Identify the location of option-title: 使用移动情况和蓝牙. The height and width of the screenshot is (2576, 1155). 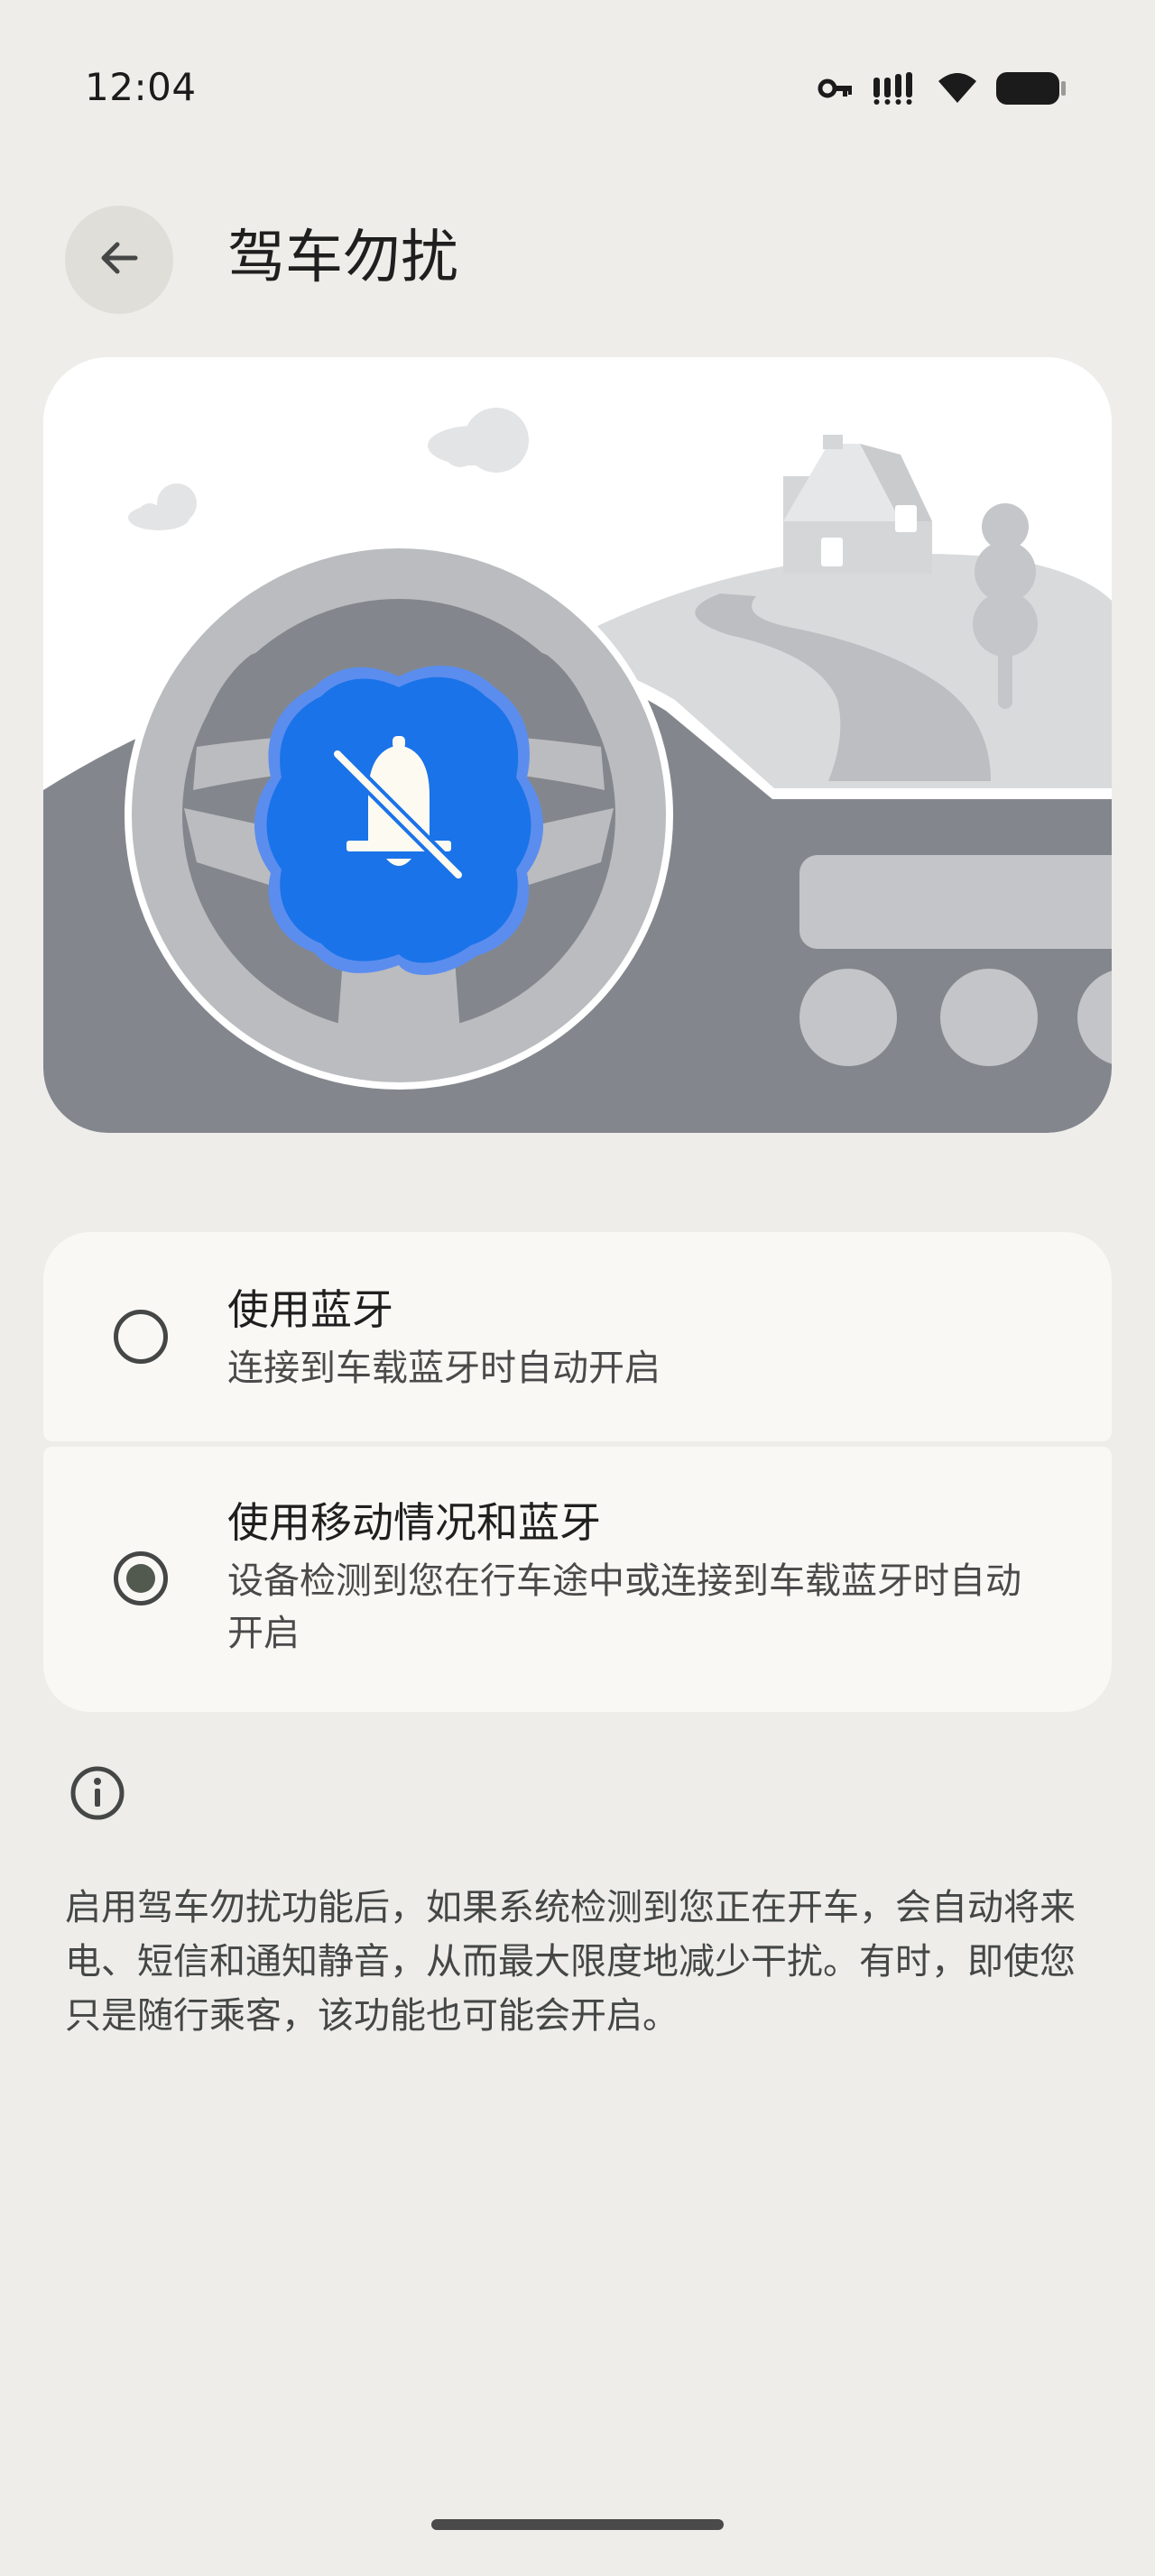
(414, 1523).